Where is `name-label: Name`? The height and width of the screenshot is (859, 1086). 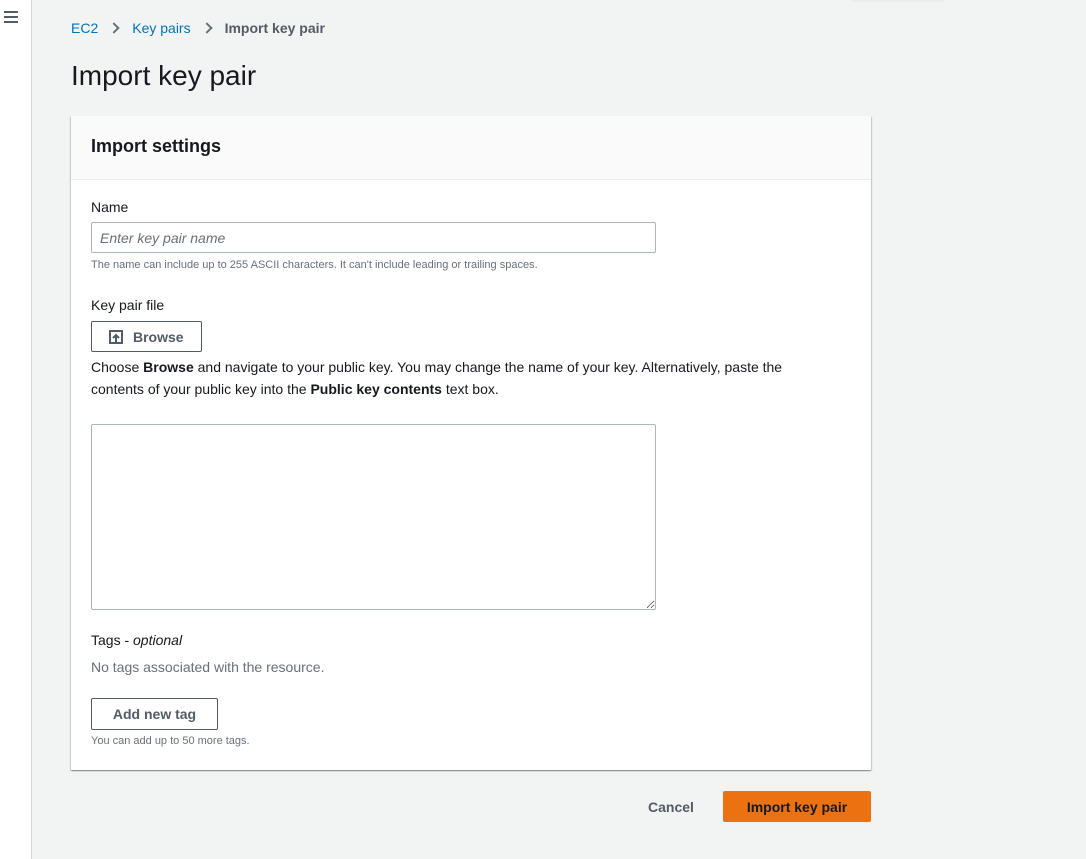
name-label: Name is located at coordinates (110, 207).